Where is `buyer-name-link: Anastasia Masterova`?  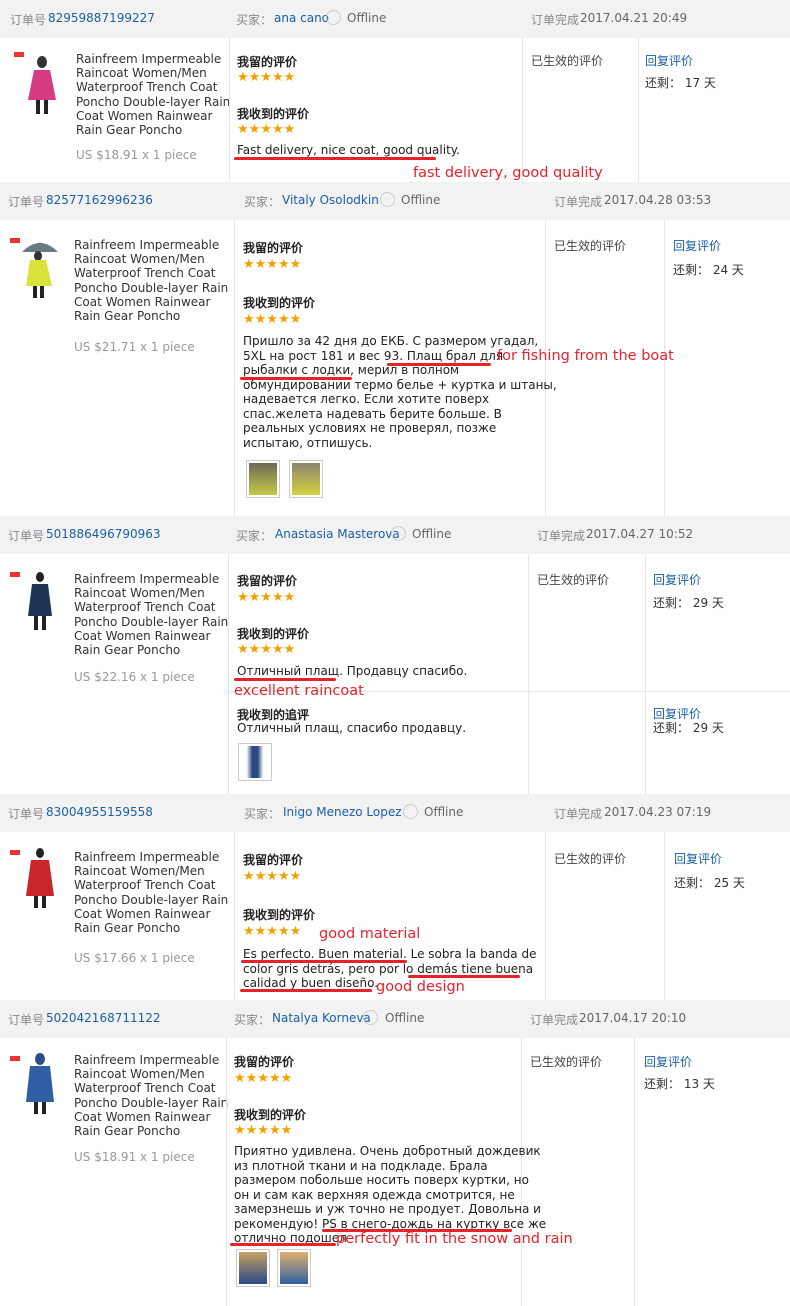 buyer-name-link: Anastasia Masterova is located at coordinates (337, 534).